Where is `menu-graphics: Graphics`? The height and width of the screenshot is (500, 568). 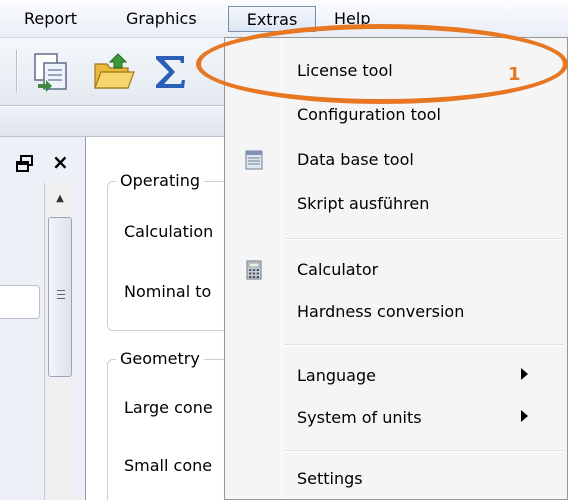
menu-graphics: Graphics is located at coordinates (161, 19).